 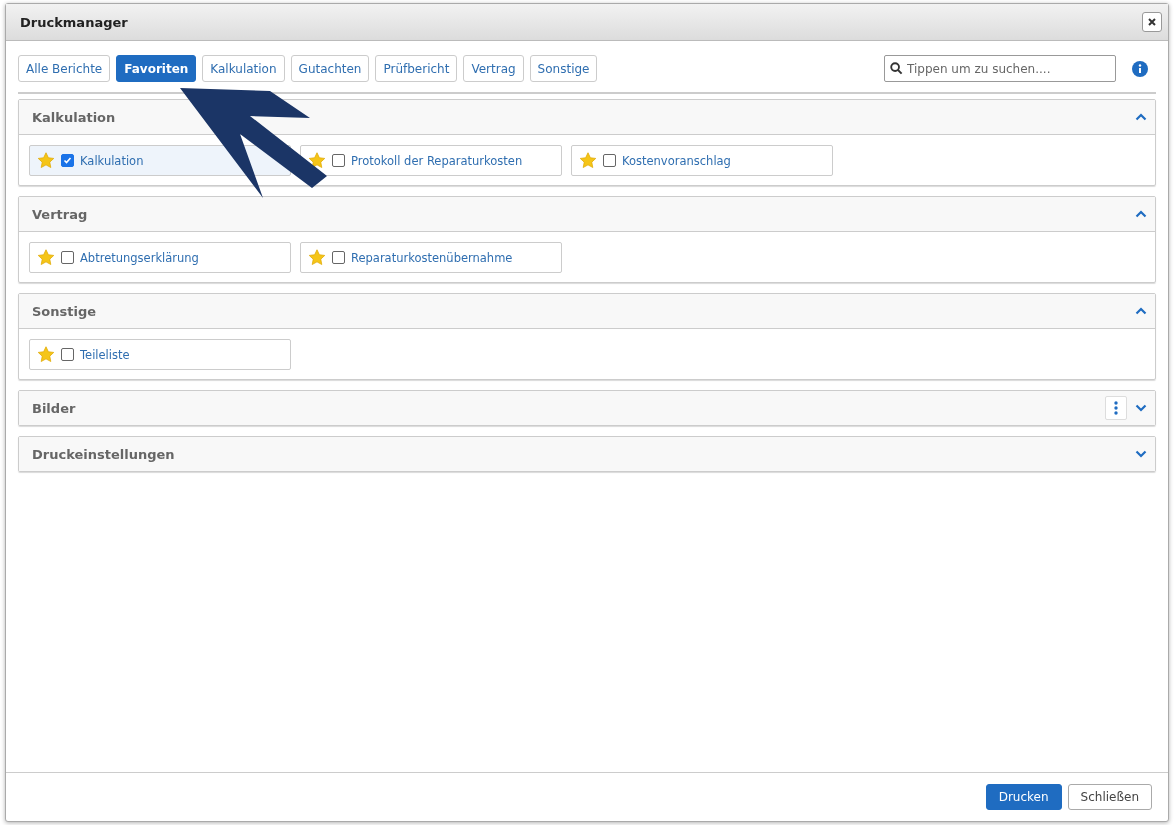 I want to click on section-title: Vertrag, so click(x=60, y=214).